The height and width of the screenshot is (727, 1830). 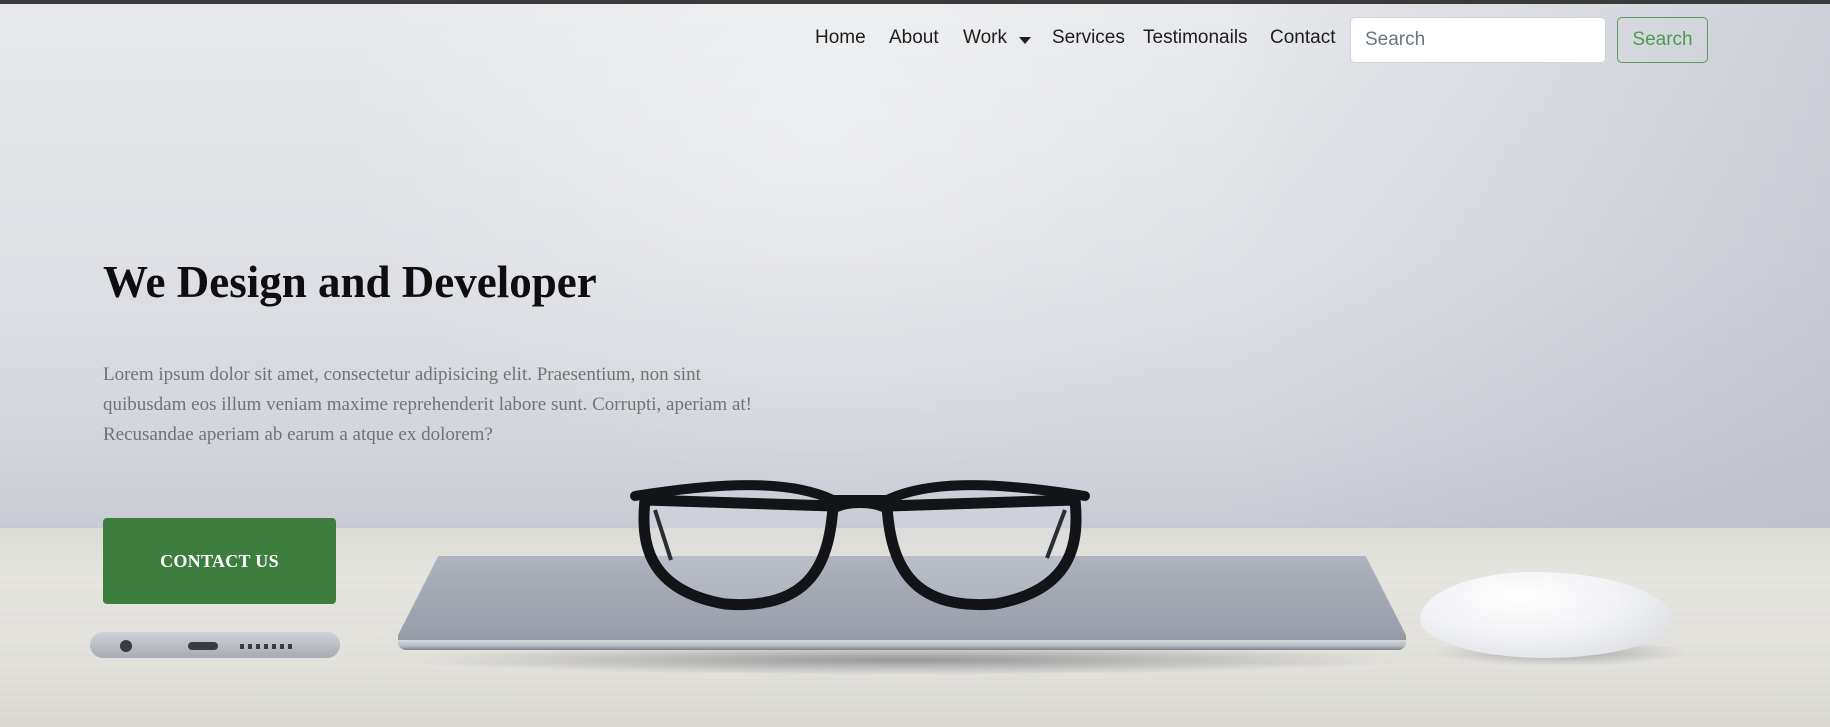 I want to click on contact-us-button: CONTACT US, so click(x=219, y=561).